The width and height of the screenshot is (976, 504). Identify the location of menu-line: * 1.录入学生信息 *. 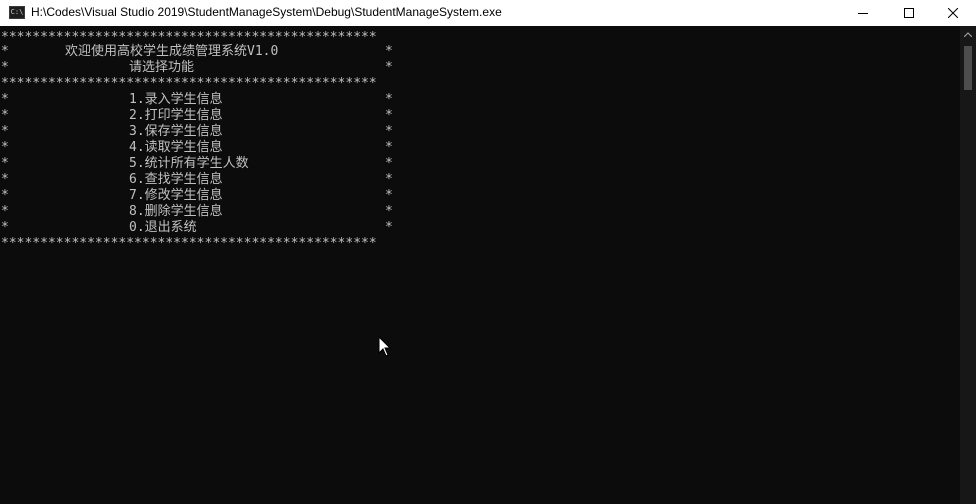
(201, 100).